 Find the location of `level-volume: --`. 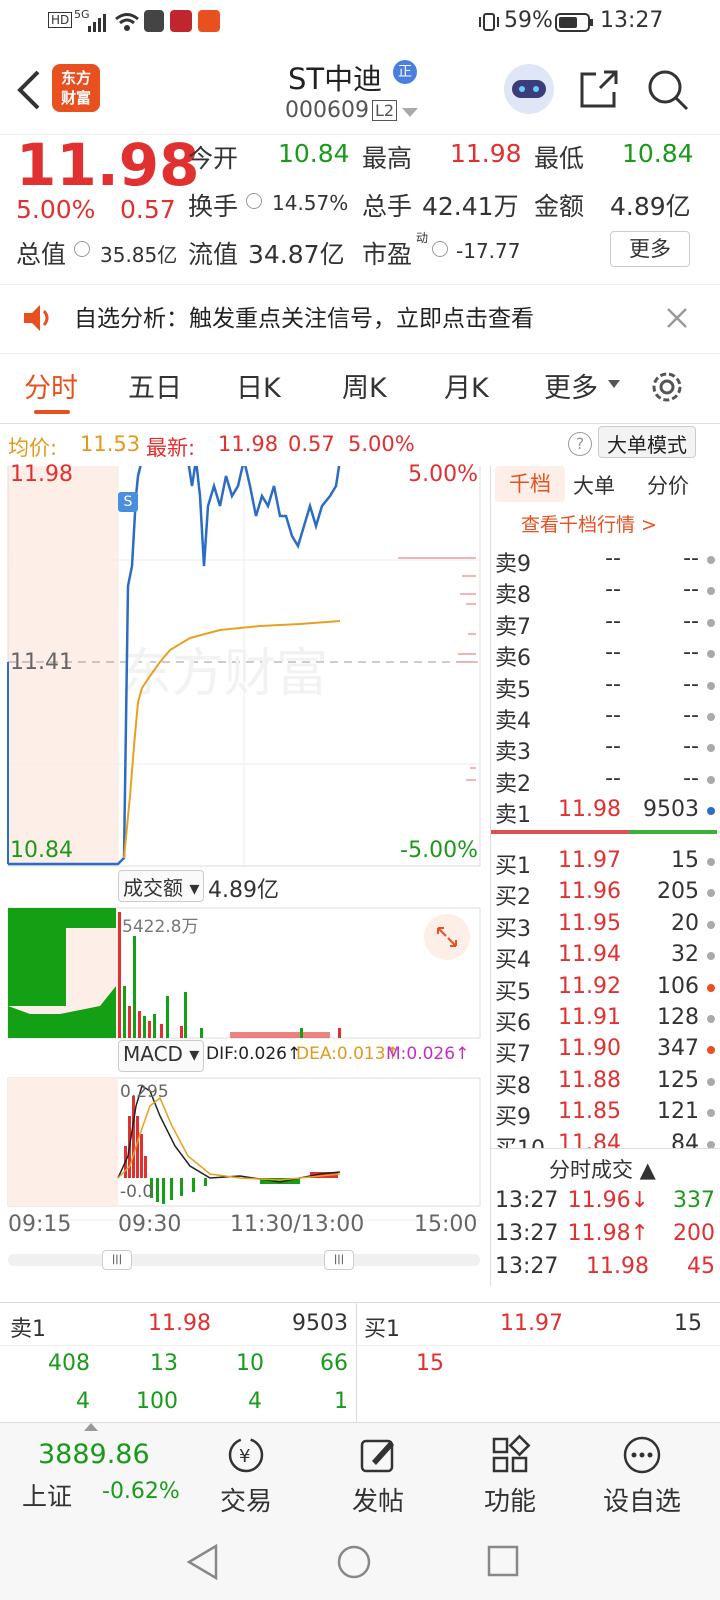

level-volume: -- is located at coordinates (691, 715).